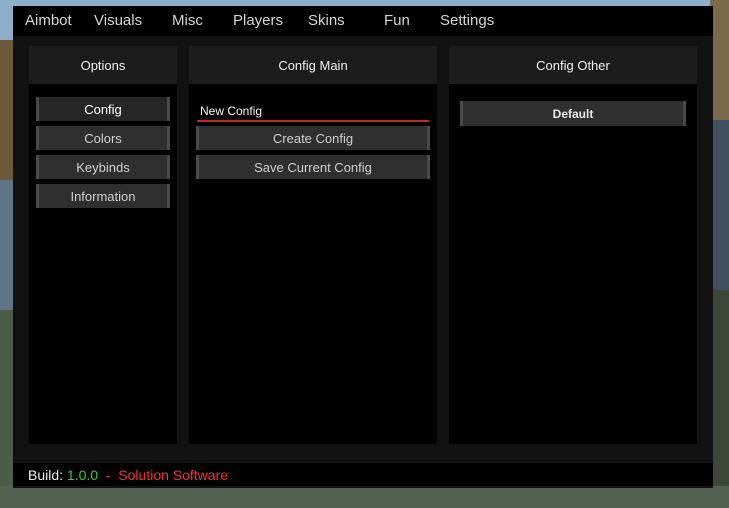 This screenshot has width=729, height=508. What do you see at coordinates (103, 167) in the screenshot?
I see `options-item-keybinds: Keybinds` at bounding box center [103, 167].